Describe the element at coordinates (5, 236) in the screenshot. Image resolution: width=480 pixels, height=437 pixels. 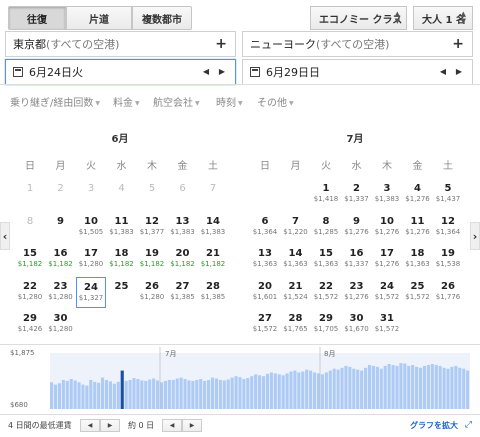
I see `prev-month-button: ‹` at that location.